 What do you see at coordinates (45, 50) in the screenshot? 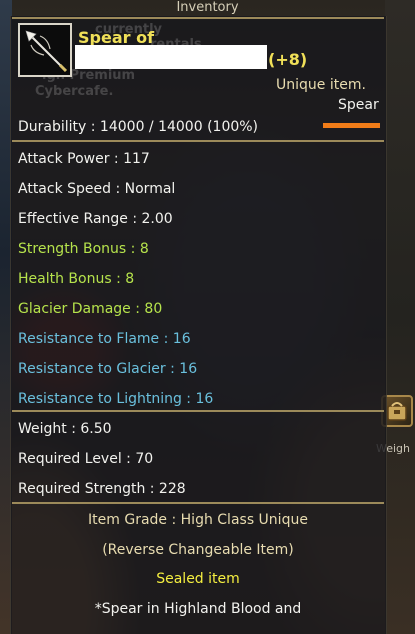
I see `spear-icon` at bounding box center [45, 50].